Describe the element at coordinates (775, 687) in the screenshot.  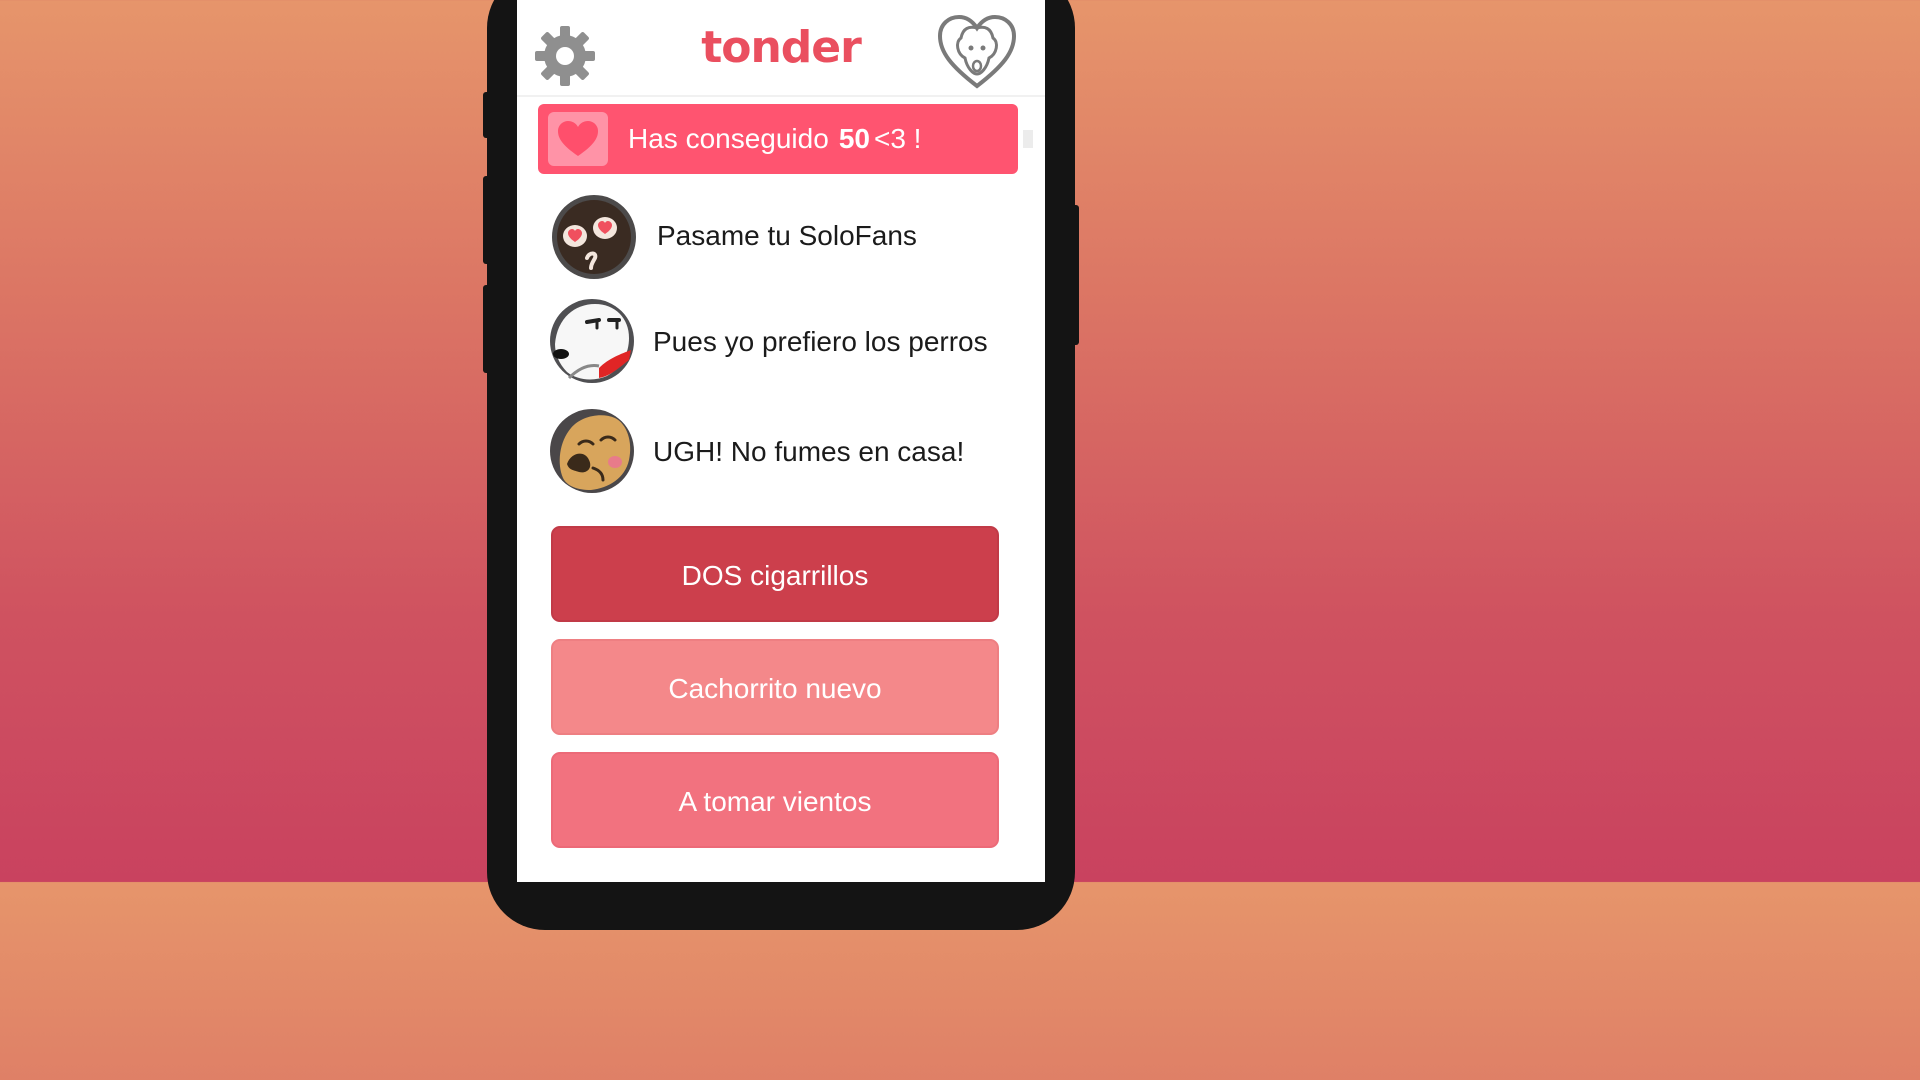
I see `option-button-cachorrito-nuevo: Cachorrito nuevo` at that location.